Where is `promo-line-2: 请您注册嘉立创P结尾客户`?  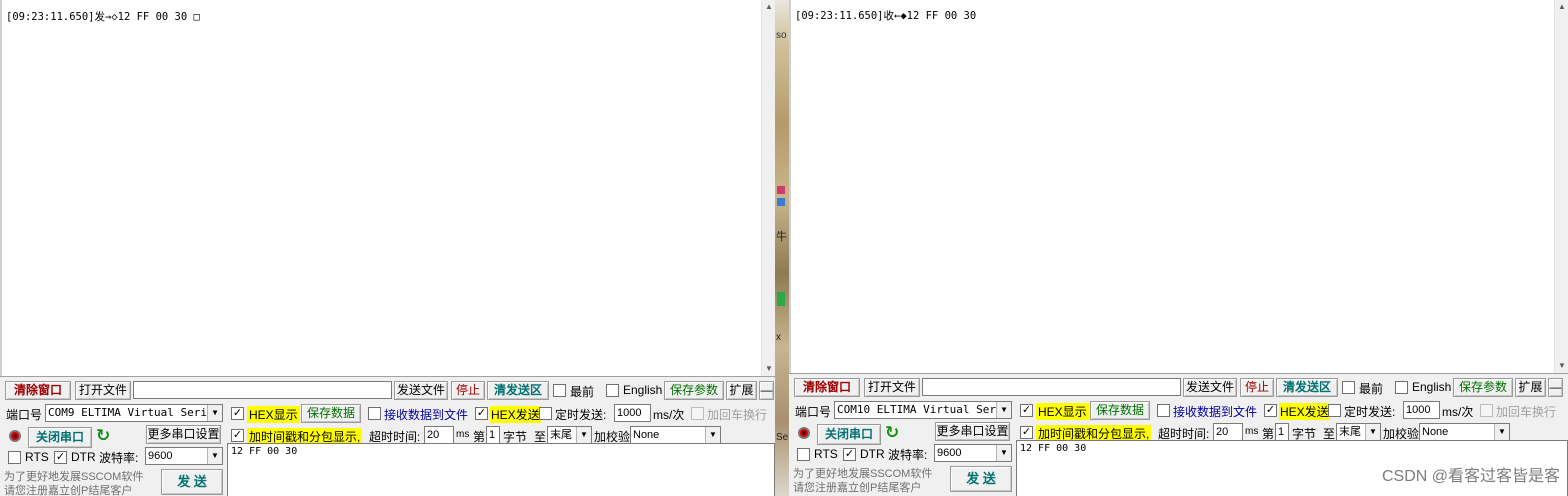 promo-line-2: 请您注册嘉立创P结尾客户 is located at coordinates (68, 490).